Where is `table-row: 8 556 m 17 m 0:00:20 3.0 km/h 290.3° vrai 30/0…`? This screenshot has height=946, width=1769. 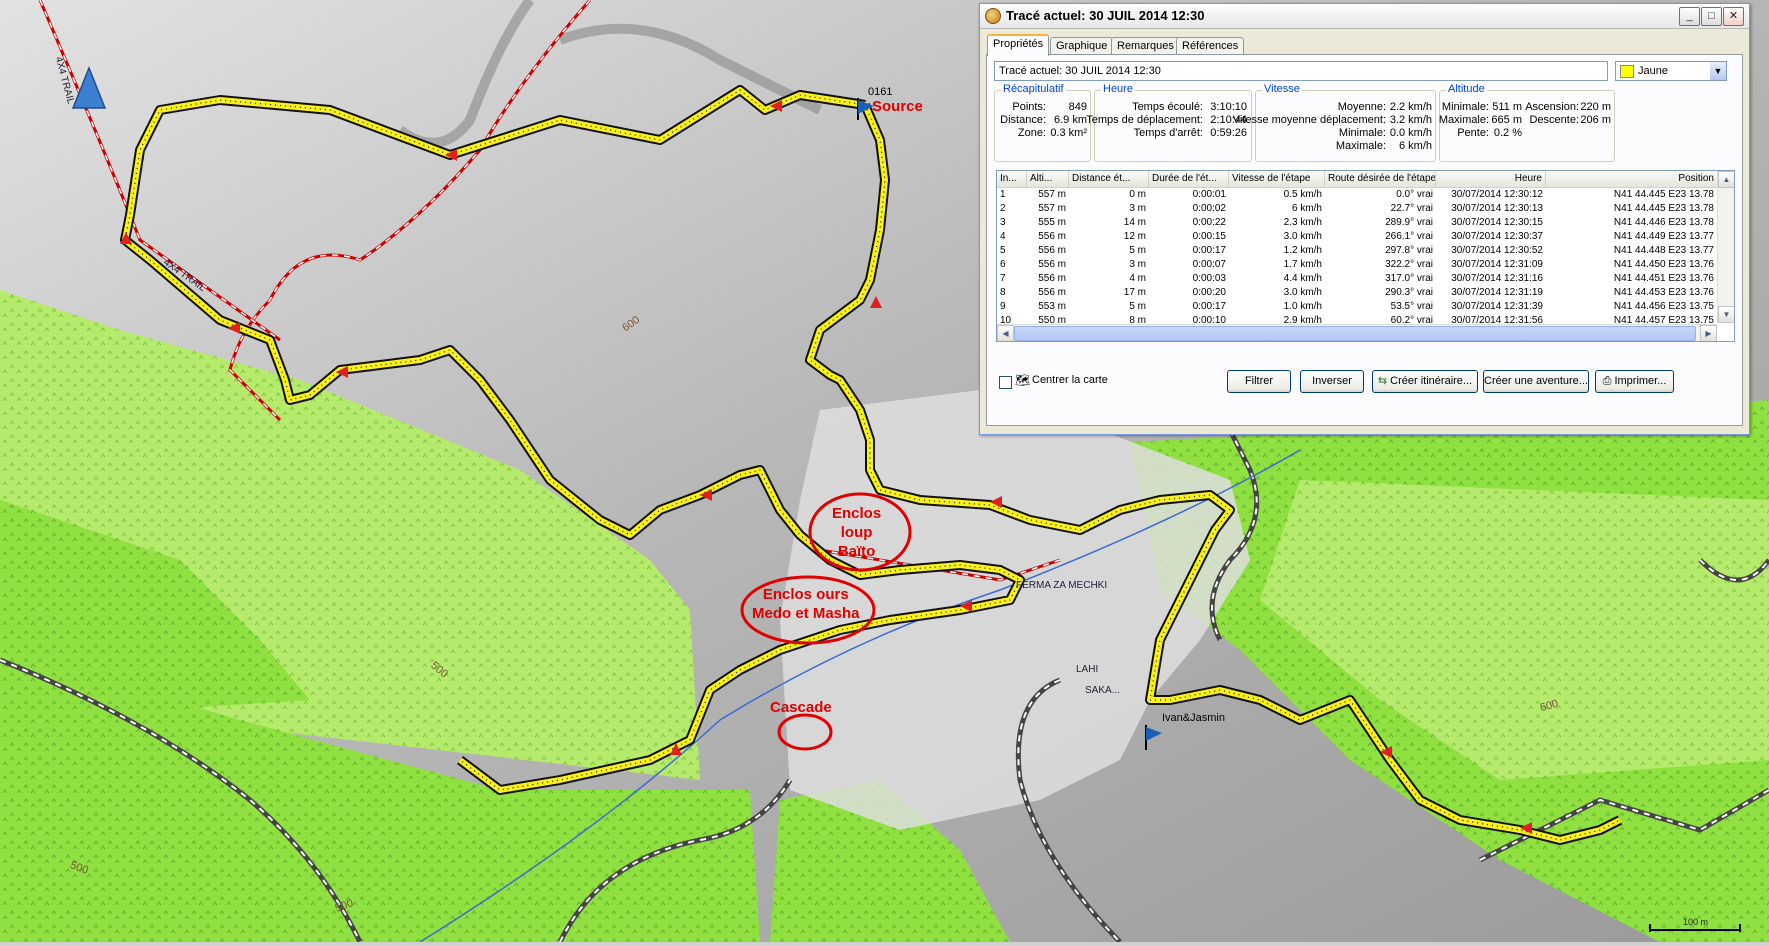 table-row: 8 556 m 17 m 0:00:20 3.0 km/h 290.3° vrai 30/0… is located at coordinates (1357, 293).